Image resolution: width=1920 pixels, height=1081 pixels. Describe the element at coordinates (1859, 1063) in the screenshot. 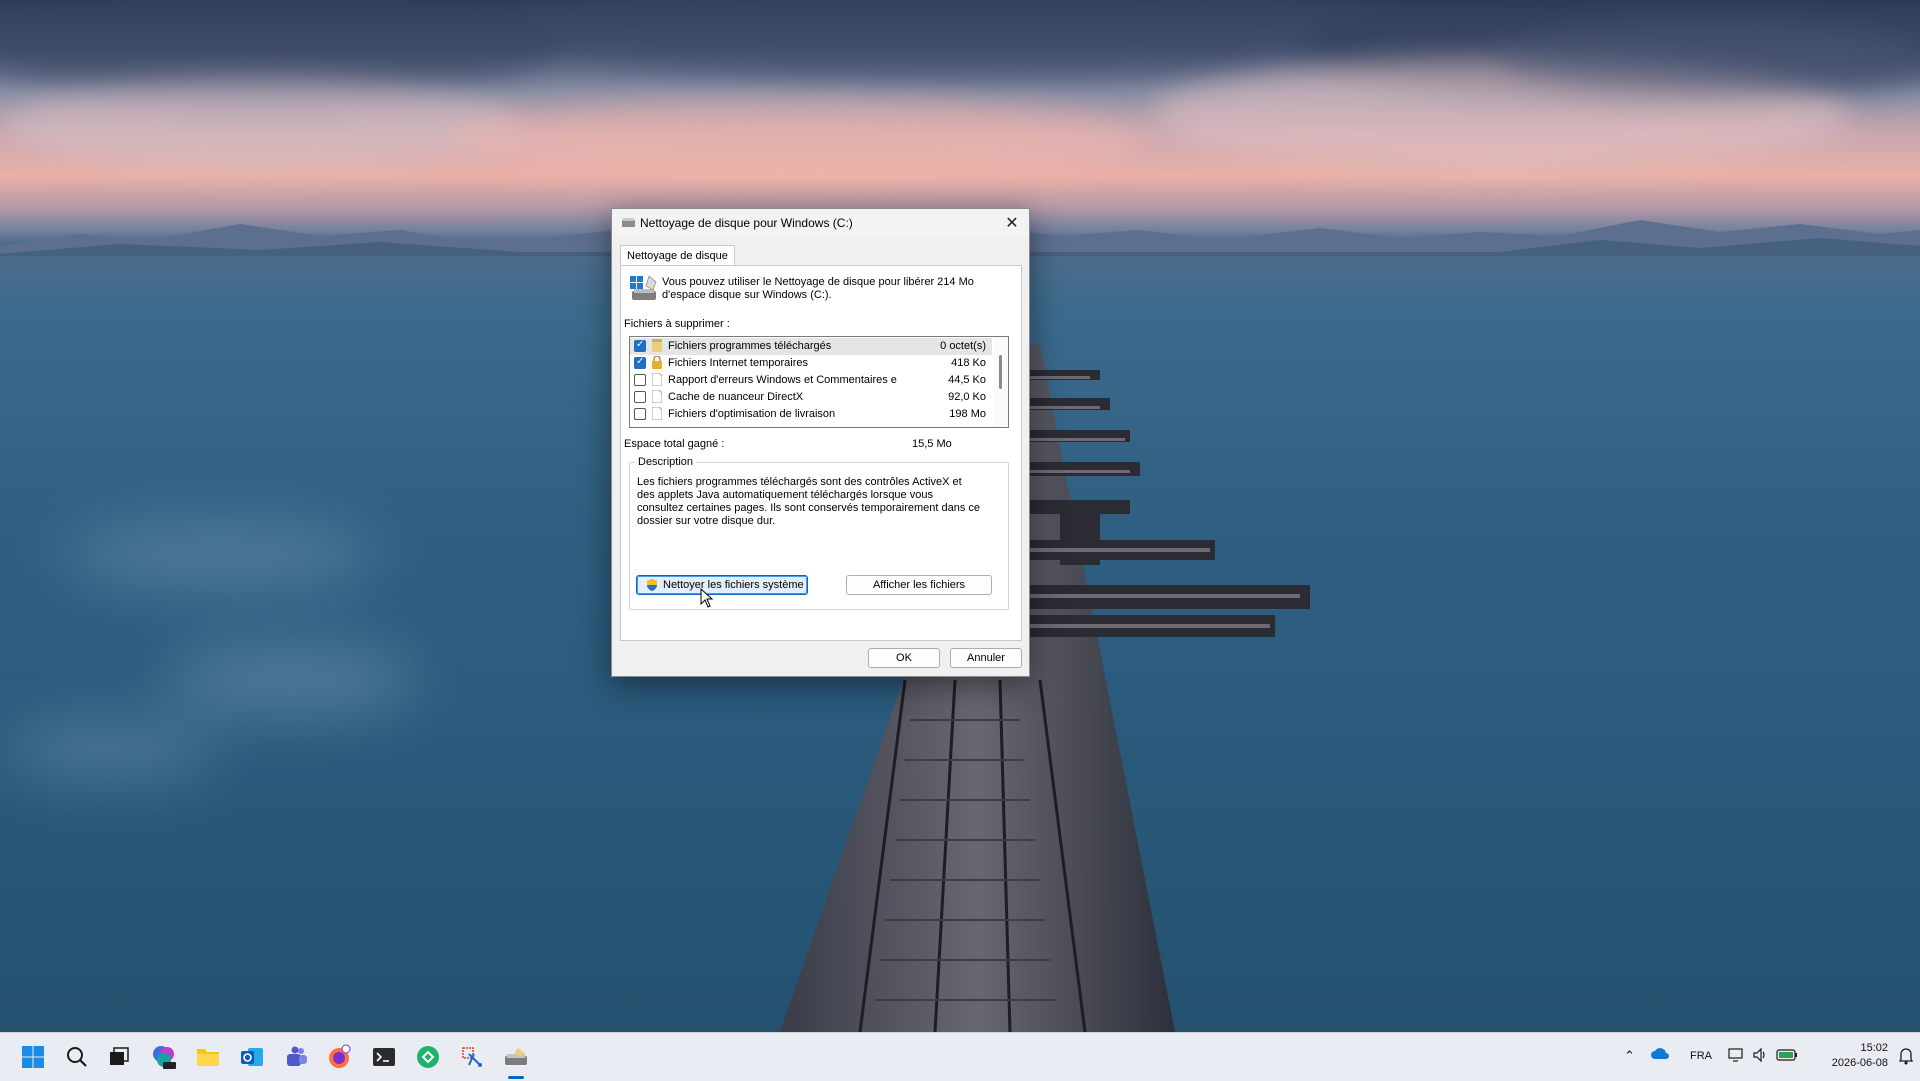

I see `clock-date: 2026-06-08` at that location.